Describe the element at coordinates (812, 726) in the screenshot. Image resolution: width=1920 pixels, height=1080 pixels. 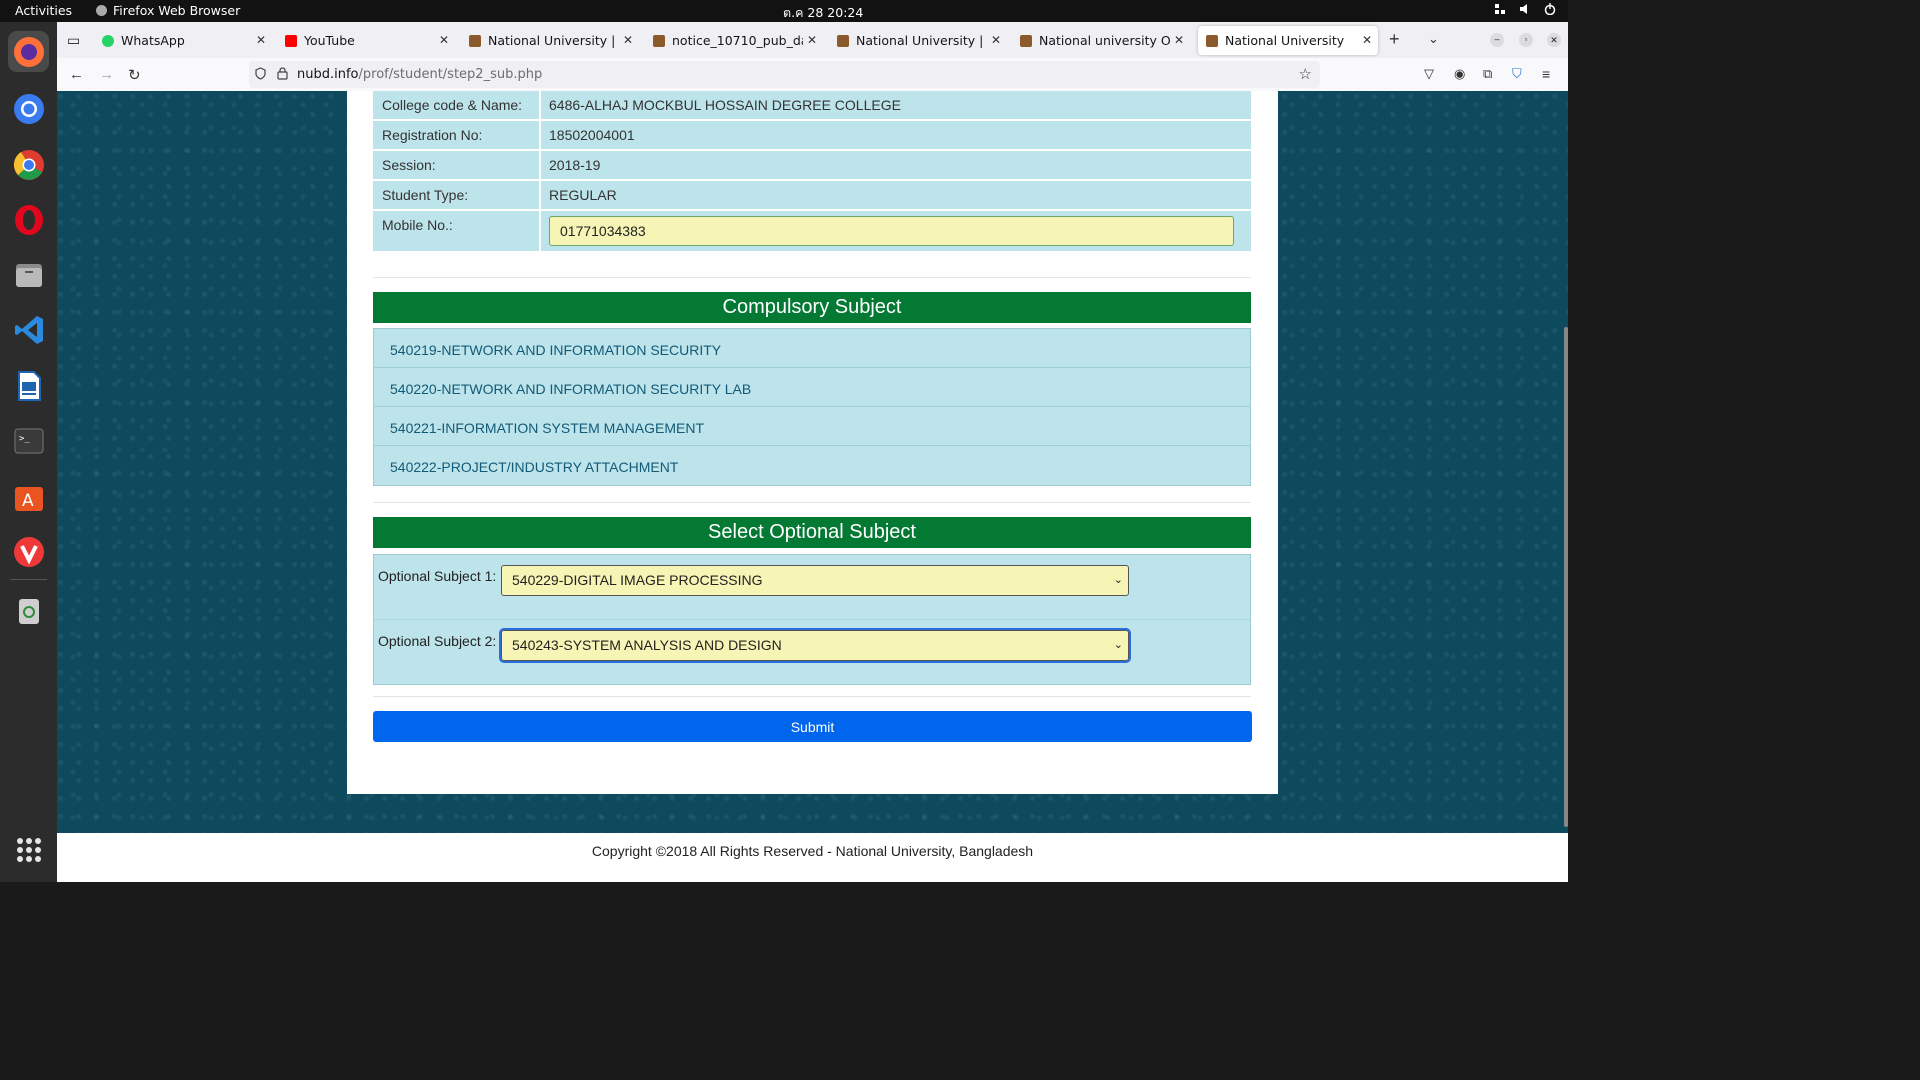
I see `submit-button: Submit` at that location.